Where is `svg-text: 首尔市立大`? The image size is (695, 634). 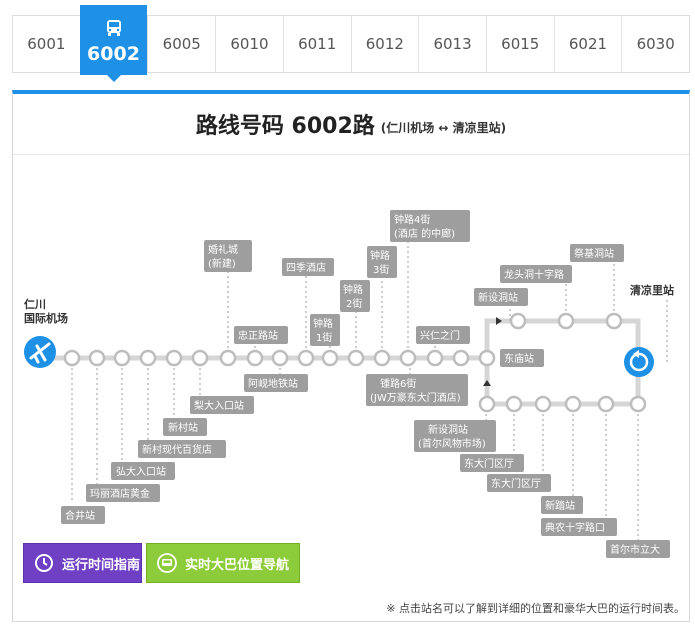 svg-text: 首尔市立大 is located at coordinates (635, 549).